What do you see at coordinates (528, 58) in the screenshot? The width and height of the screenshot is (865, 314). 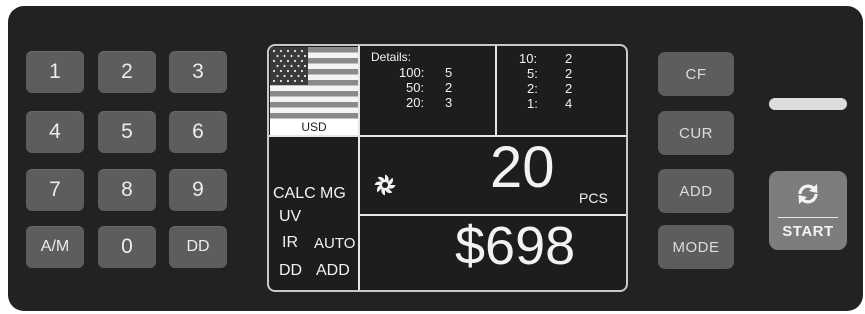 I see `detail-denom: 10:` at bounding box center [528, 58].